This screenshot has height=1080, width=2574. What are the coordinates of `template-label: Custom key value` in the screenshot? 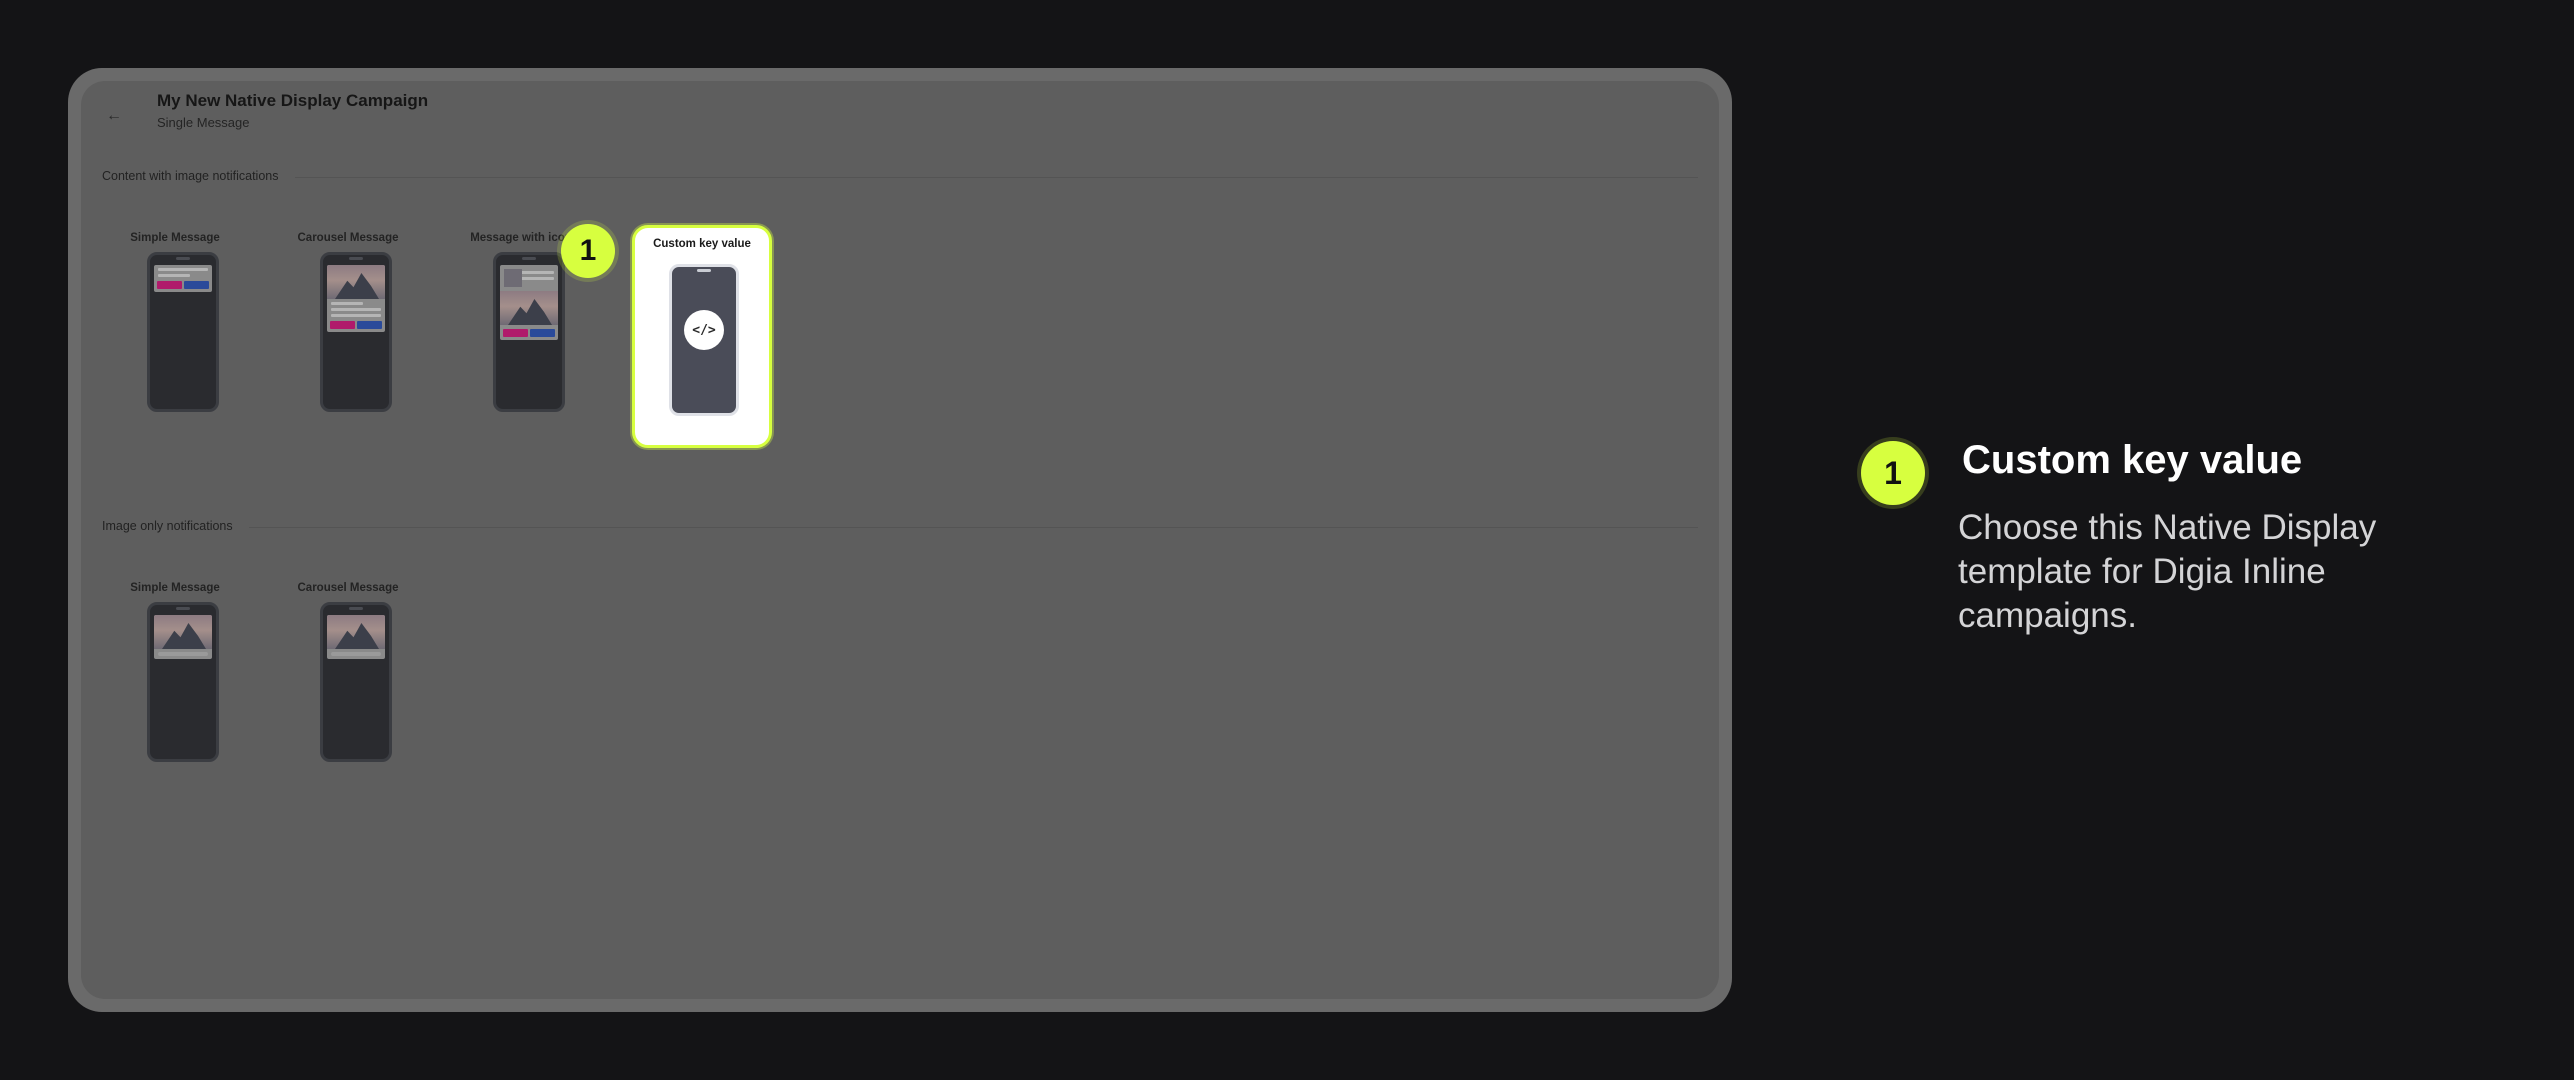 It's located at (702, 244).